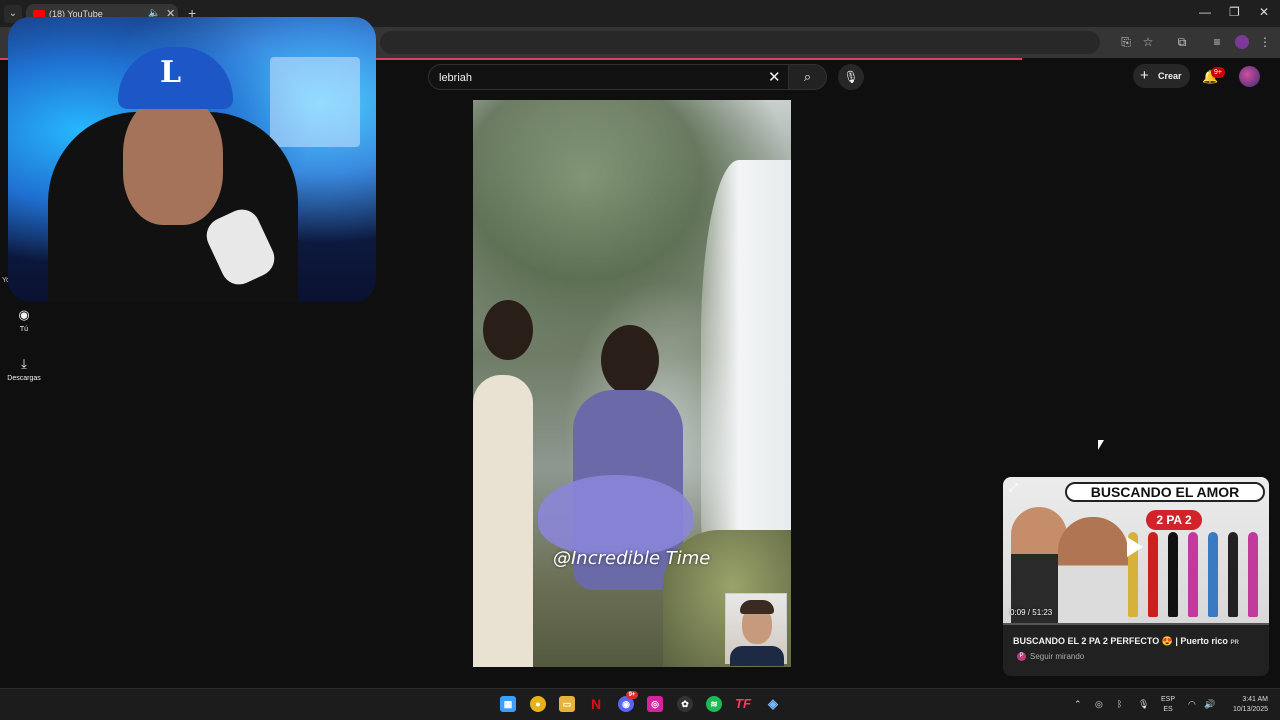 Image resolution: width=1280 pixels, height=720 pixels. I want to click on mini-status: Seguir mirando, so click(1057, 656).